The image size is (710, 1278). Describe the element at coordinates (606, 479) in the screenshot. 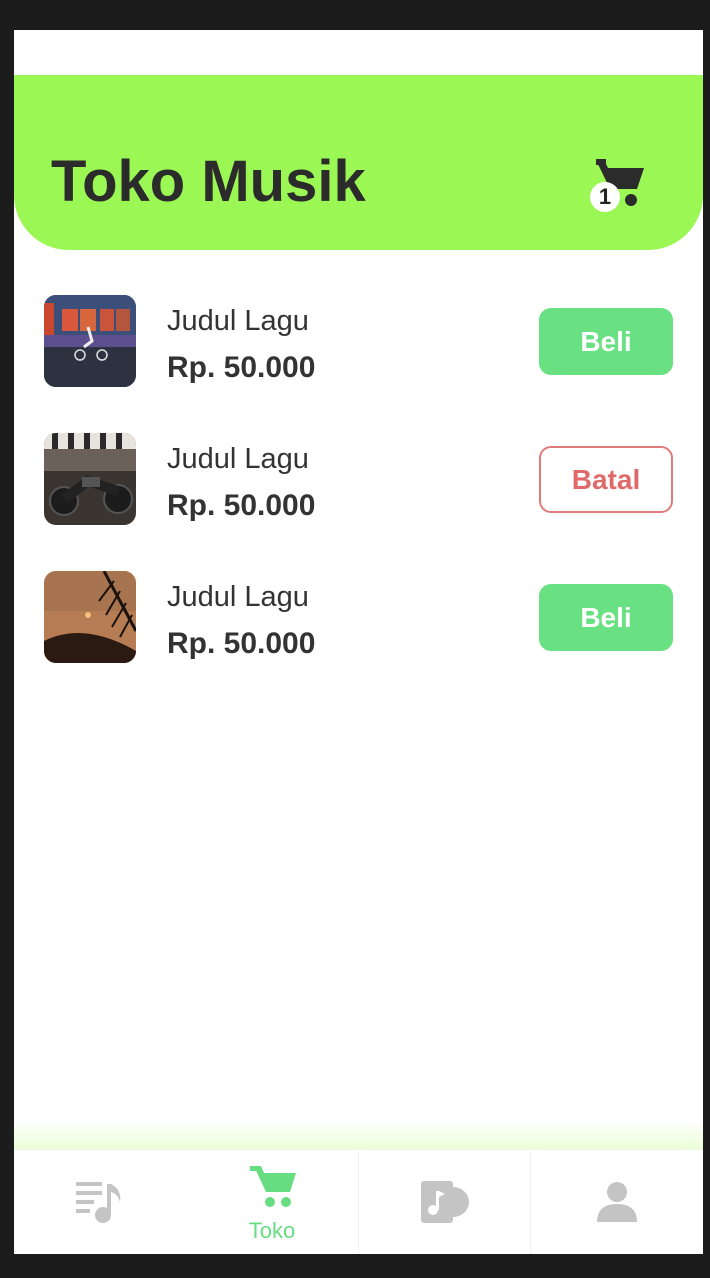

I see `cancel-button: Batal` at that location.